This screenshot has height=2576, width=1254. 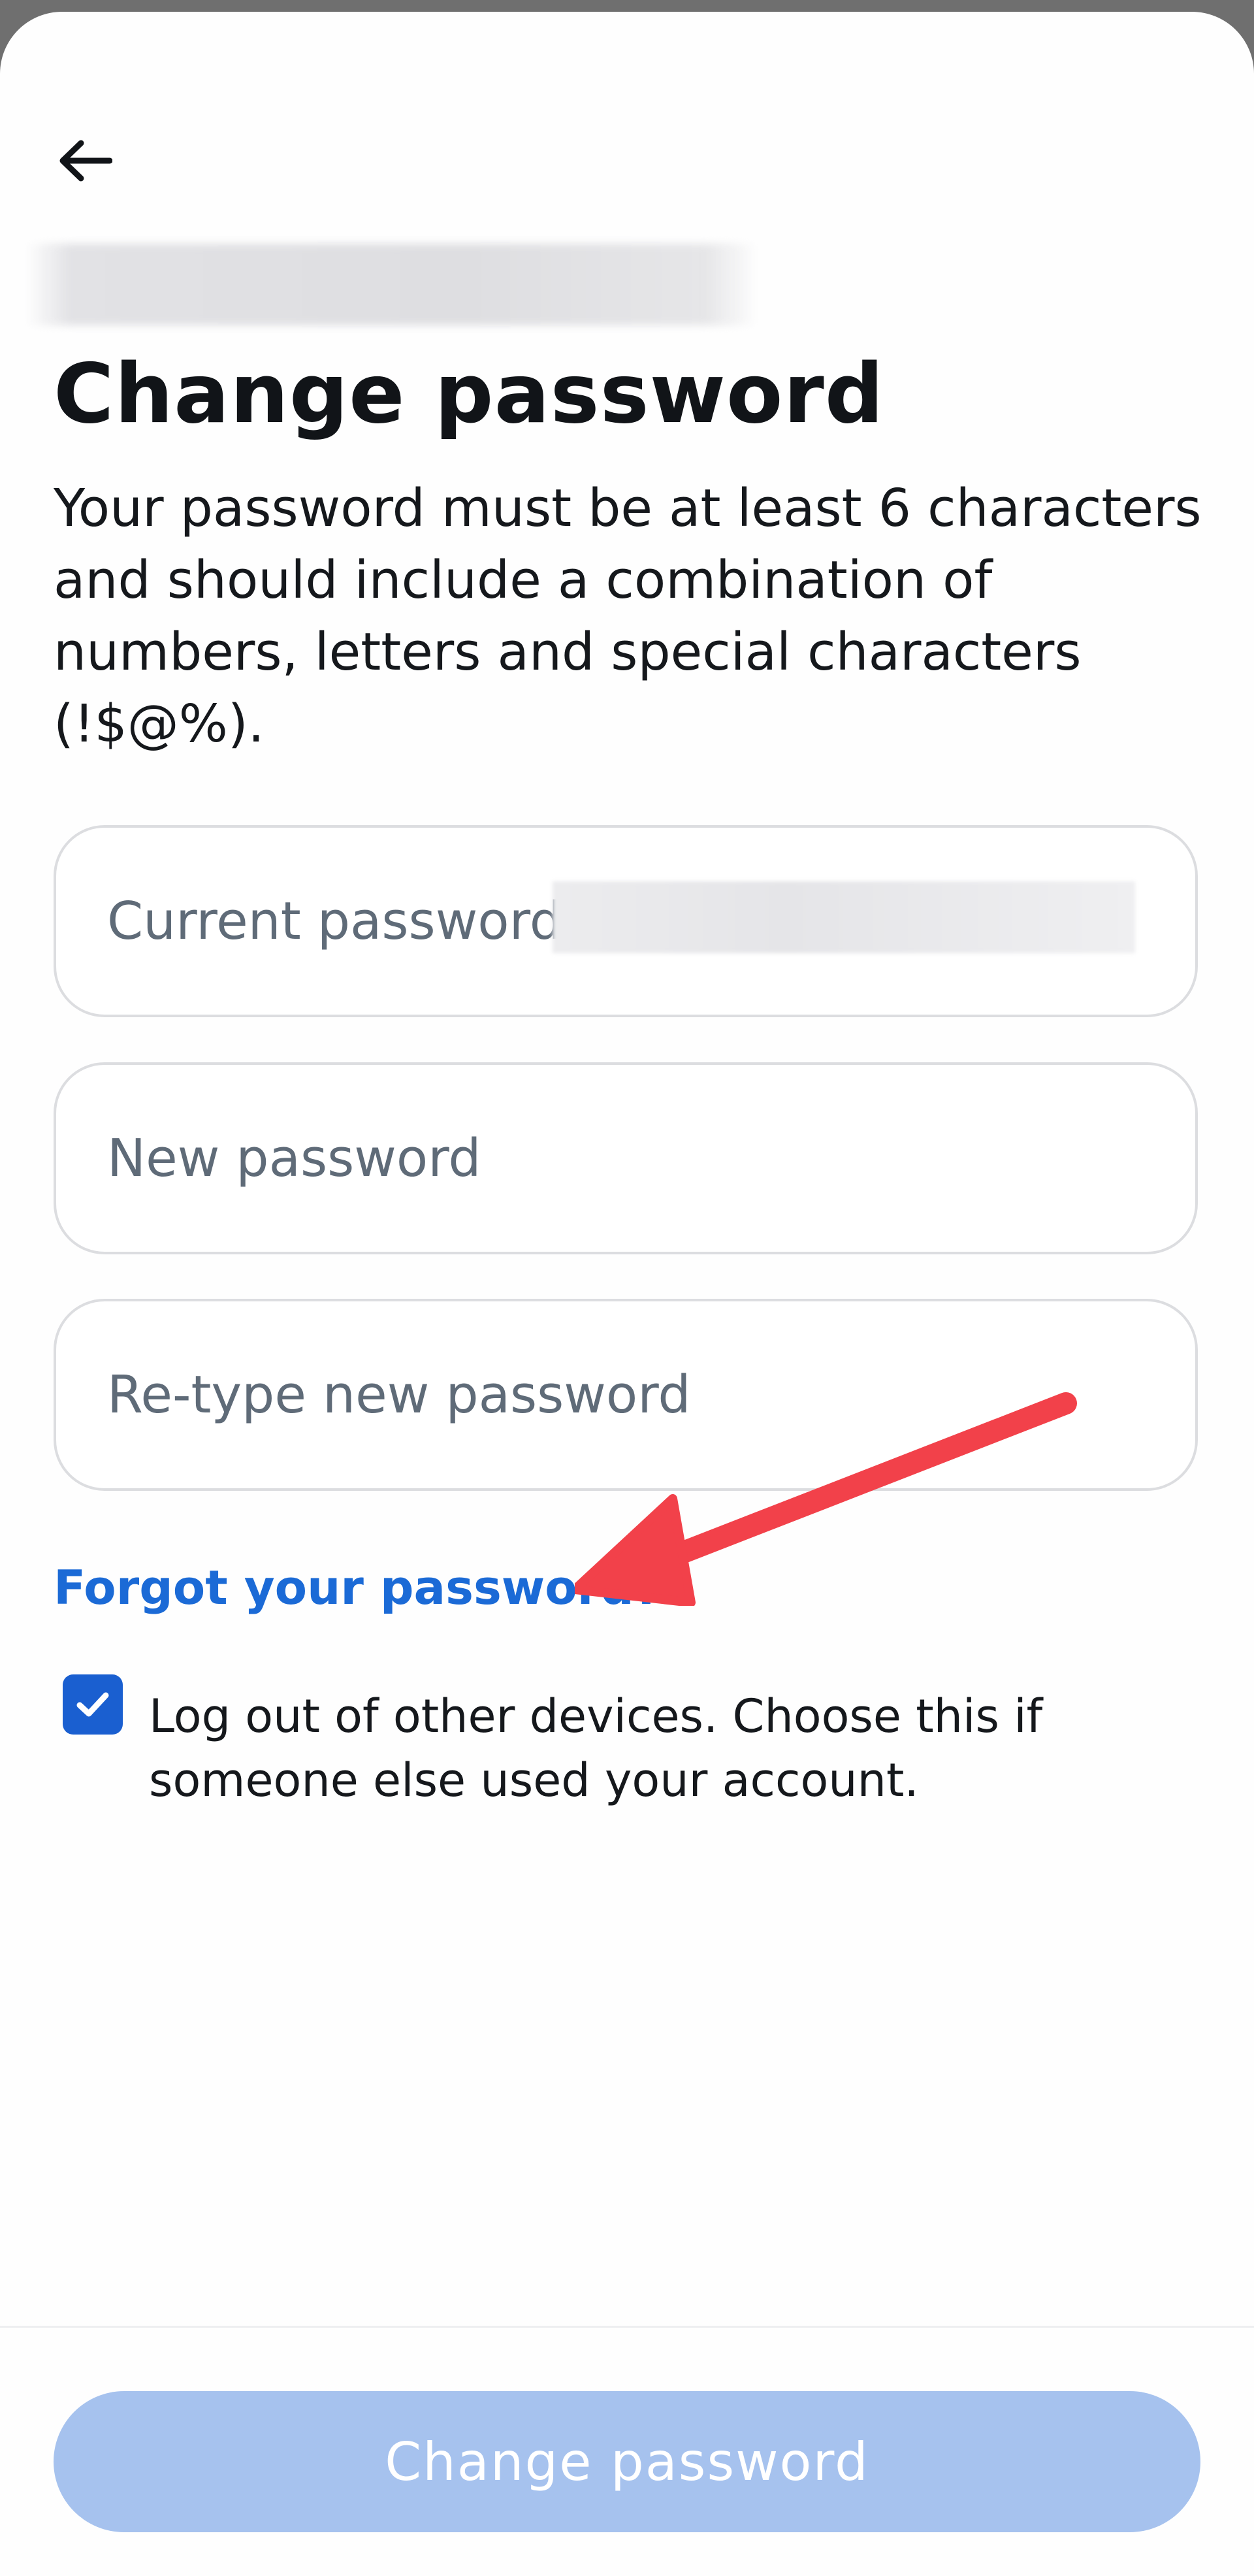 What do you see at coordinates (392, 284) in the screenshot?
I see `account-name-redacted` at bounding box center [392, 284].